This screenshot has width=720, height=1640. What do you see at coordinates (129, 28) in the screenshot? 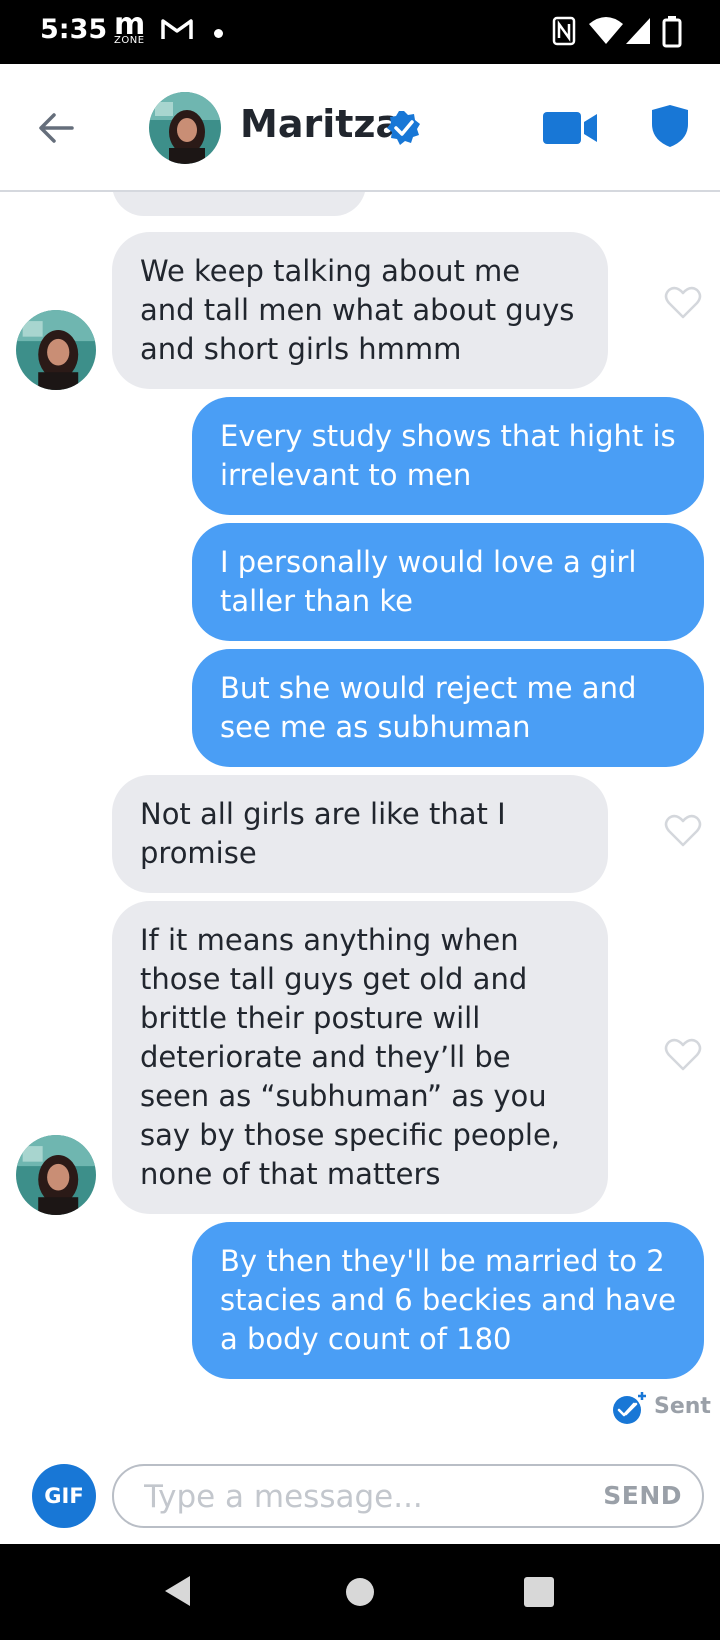
I see `zone-logo: m ZONE` at bounding box center [129, 28].